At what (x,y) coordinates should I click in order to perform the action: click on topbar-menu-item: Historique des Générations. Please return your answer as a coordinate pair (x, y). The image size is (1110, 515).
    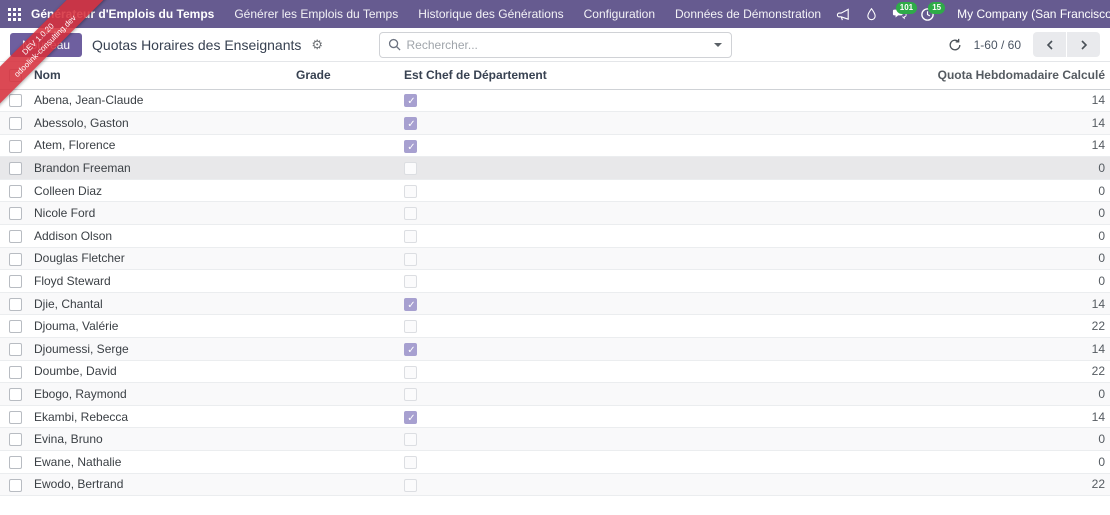
    Looking at the image, I should click on (490, 14).